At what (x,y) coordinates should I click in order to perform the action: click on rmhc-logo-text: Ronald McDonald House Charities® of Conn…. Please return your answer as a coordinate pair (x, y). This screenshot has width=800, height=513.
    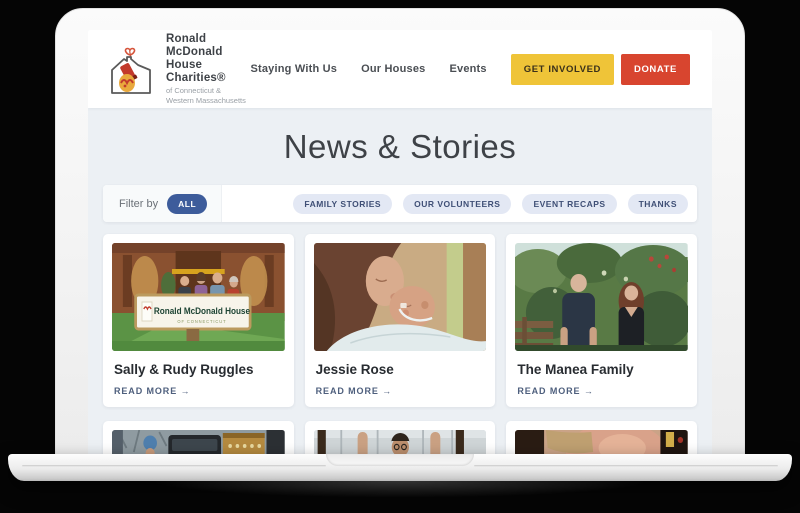
    Looking at the image, I should click on (208, 69).